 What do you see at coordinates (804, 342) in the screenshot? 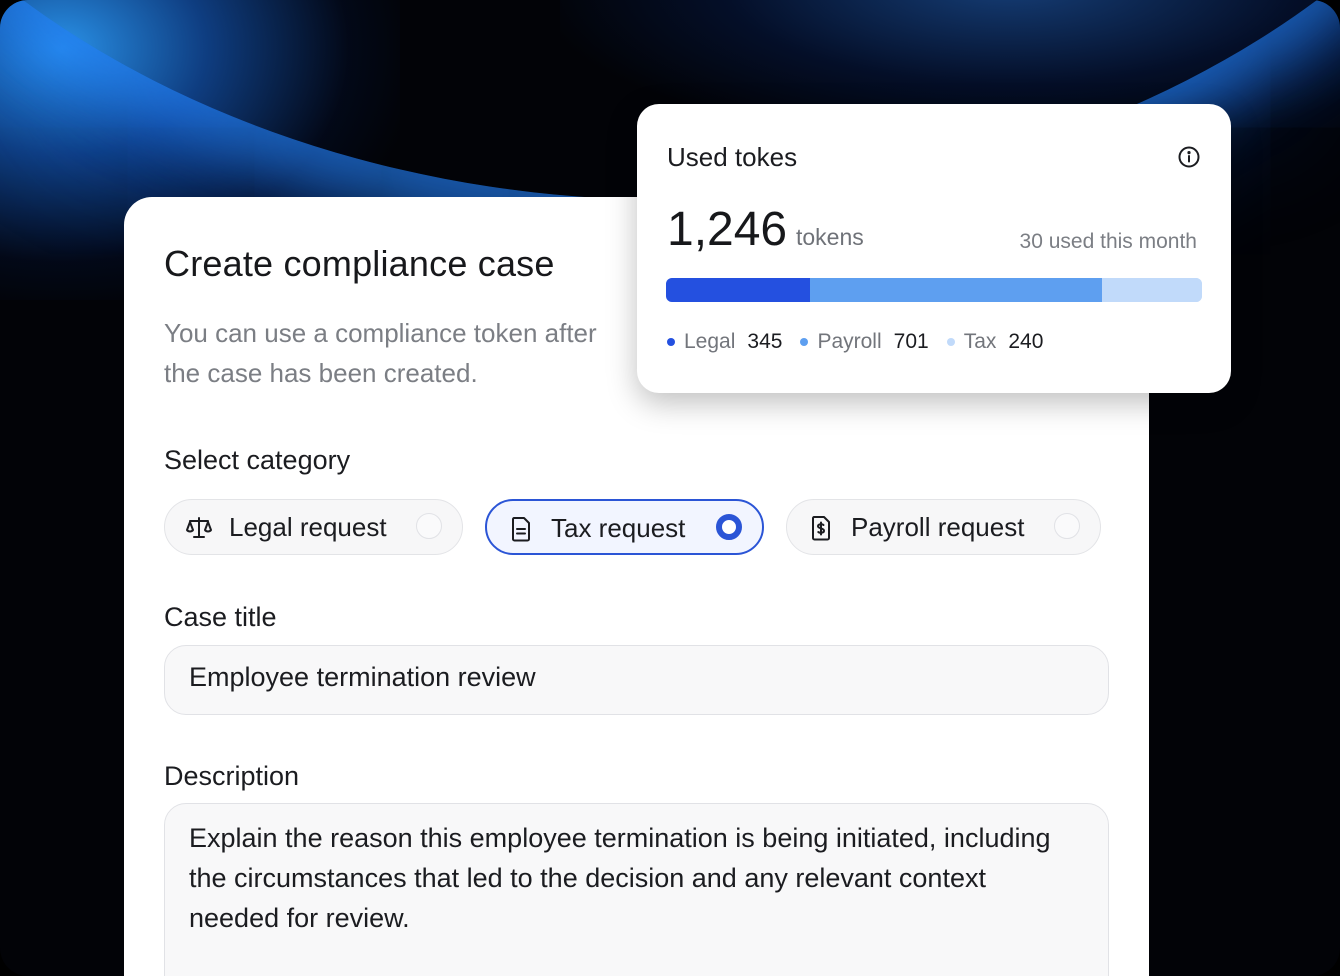
I see `legend-dot-payroll` at bounding box center [804, 342].